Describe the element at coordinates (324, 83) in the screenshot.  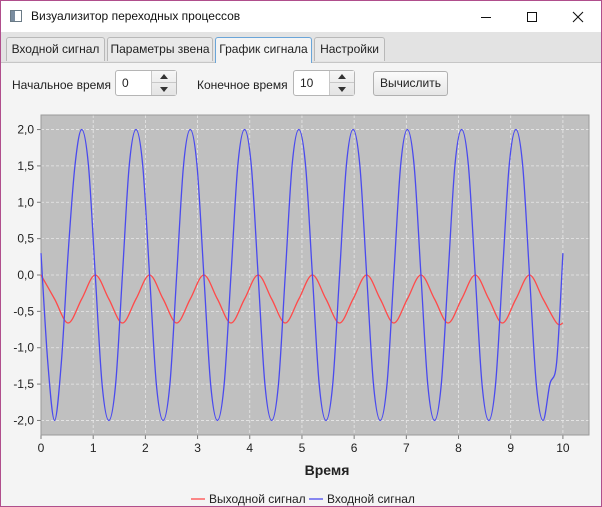
I see `end-time-spinner: 10` at that location.